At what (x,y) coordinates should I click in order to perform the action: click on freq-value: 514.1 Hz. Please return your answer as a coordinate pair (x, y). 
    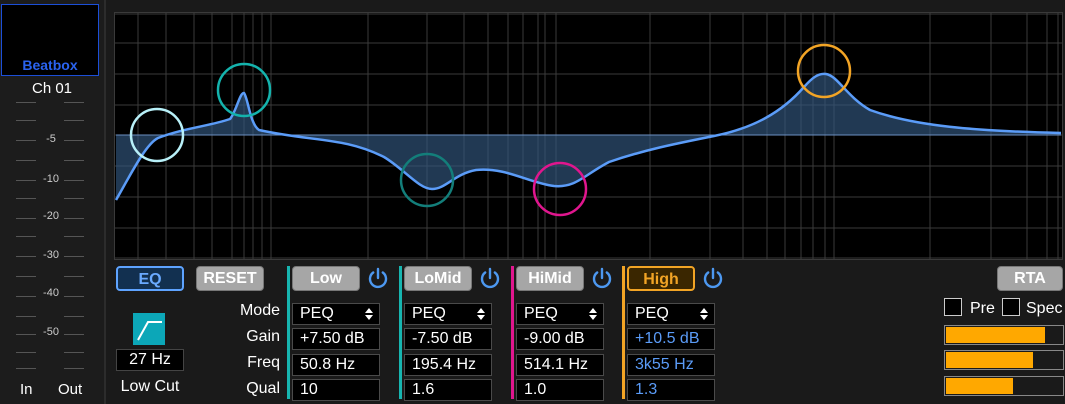
    Looking at the image, I should click on (556, 364).